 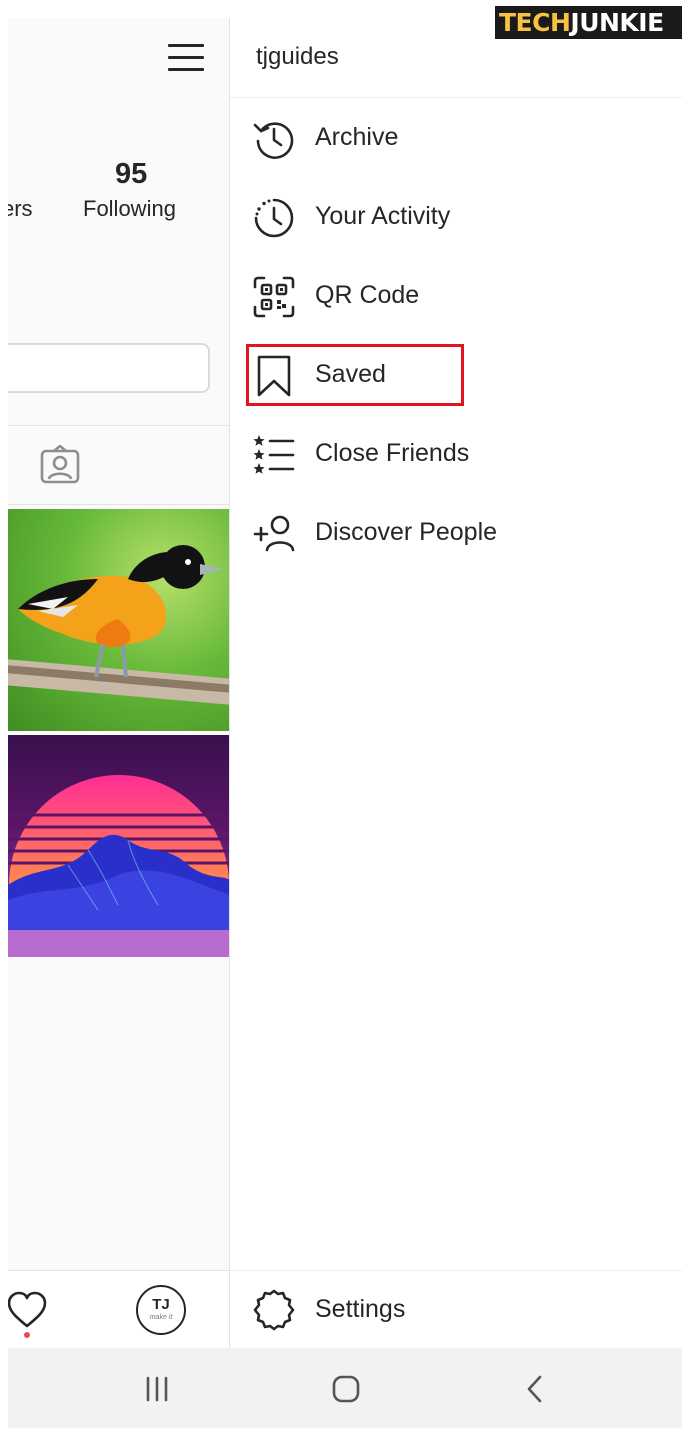 I want to click on system-navigation-bar, so click(x=345, y=1388).